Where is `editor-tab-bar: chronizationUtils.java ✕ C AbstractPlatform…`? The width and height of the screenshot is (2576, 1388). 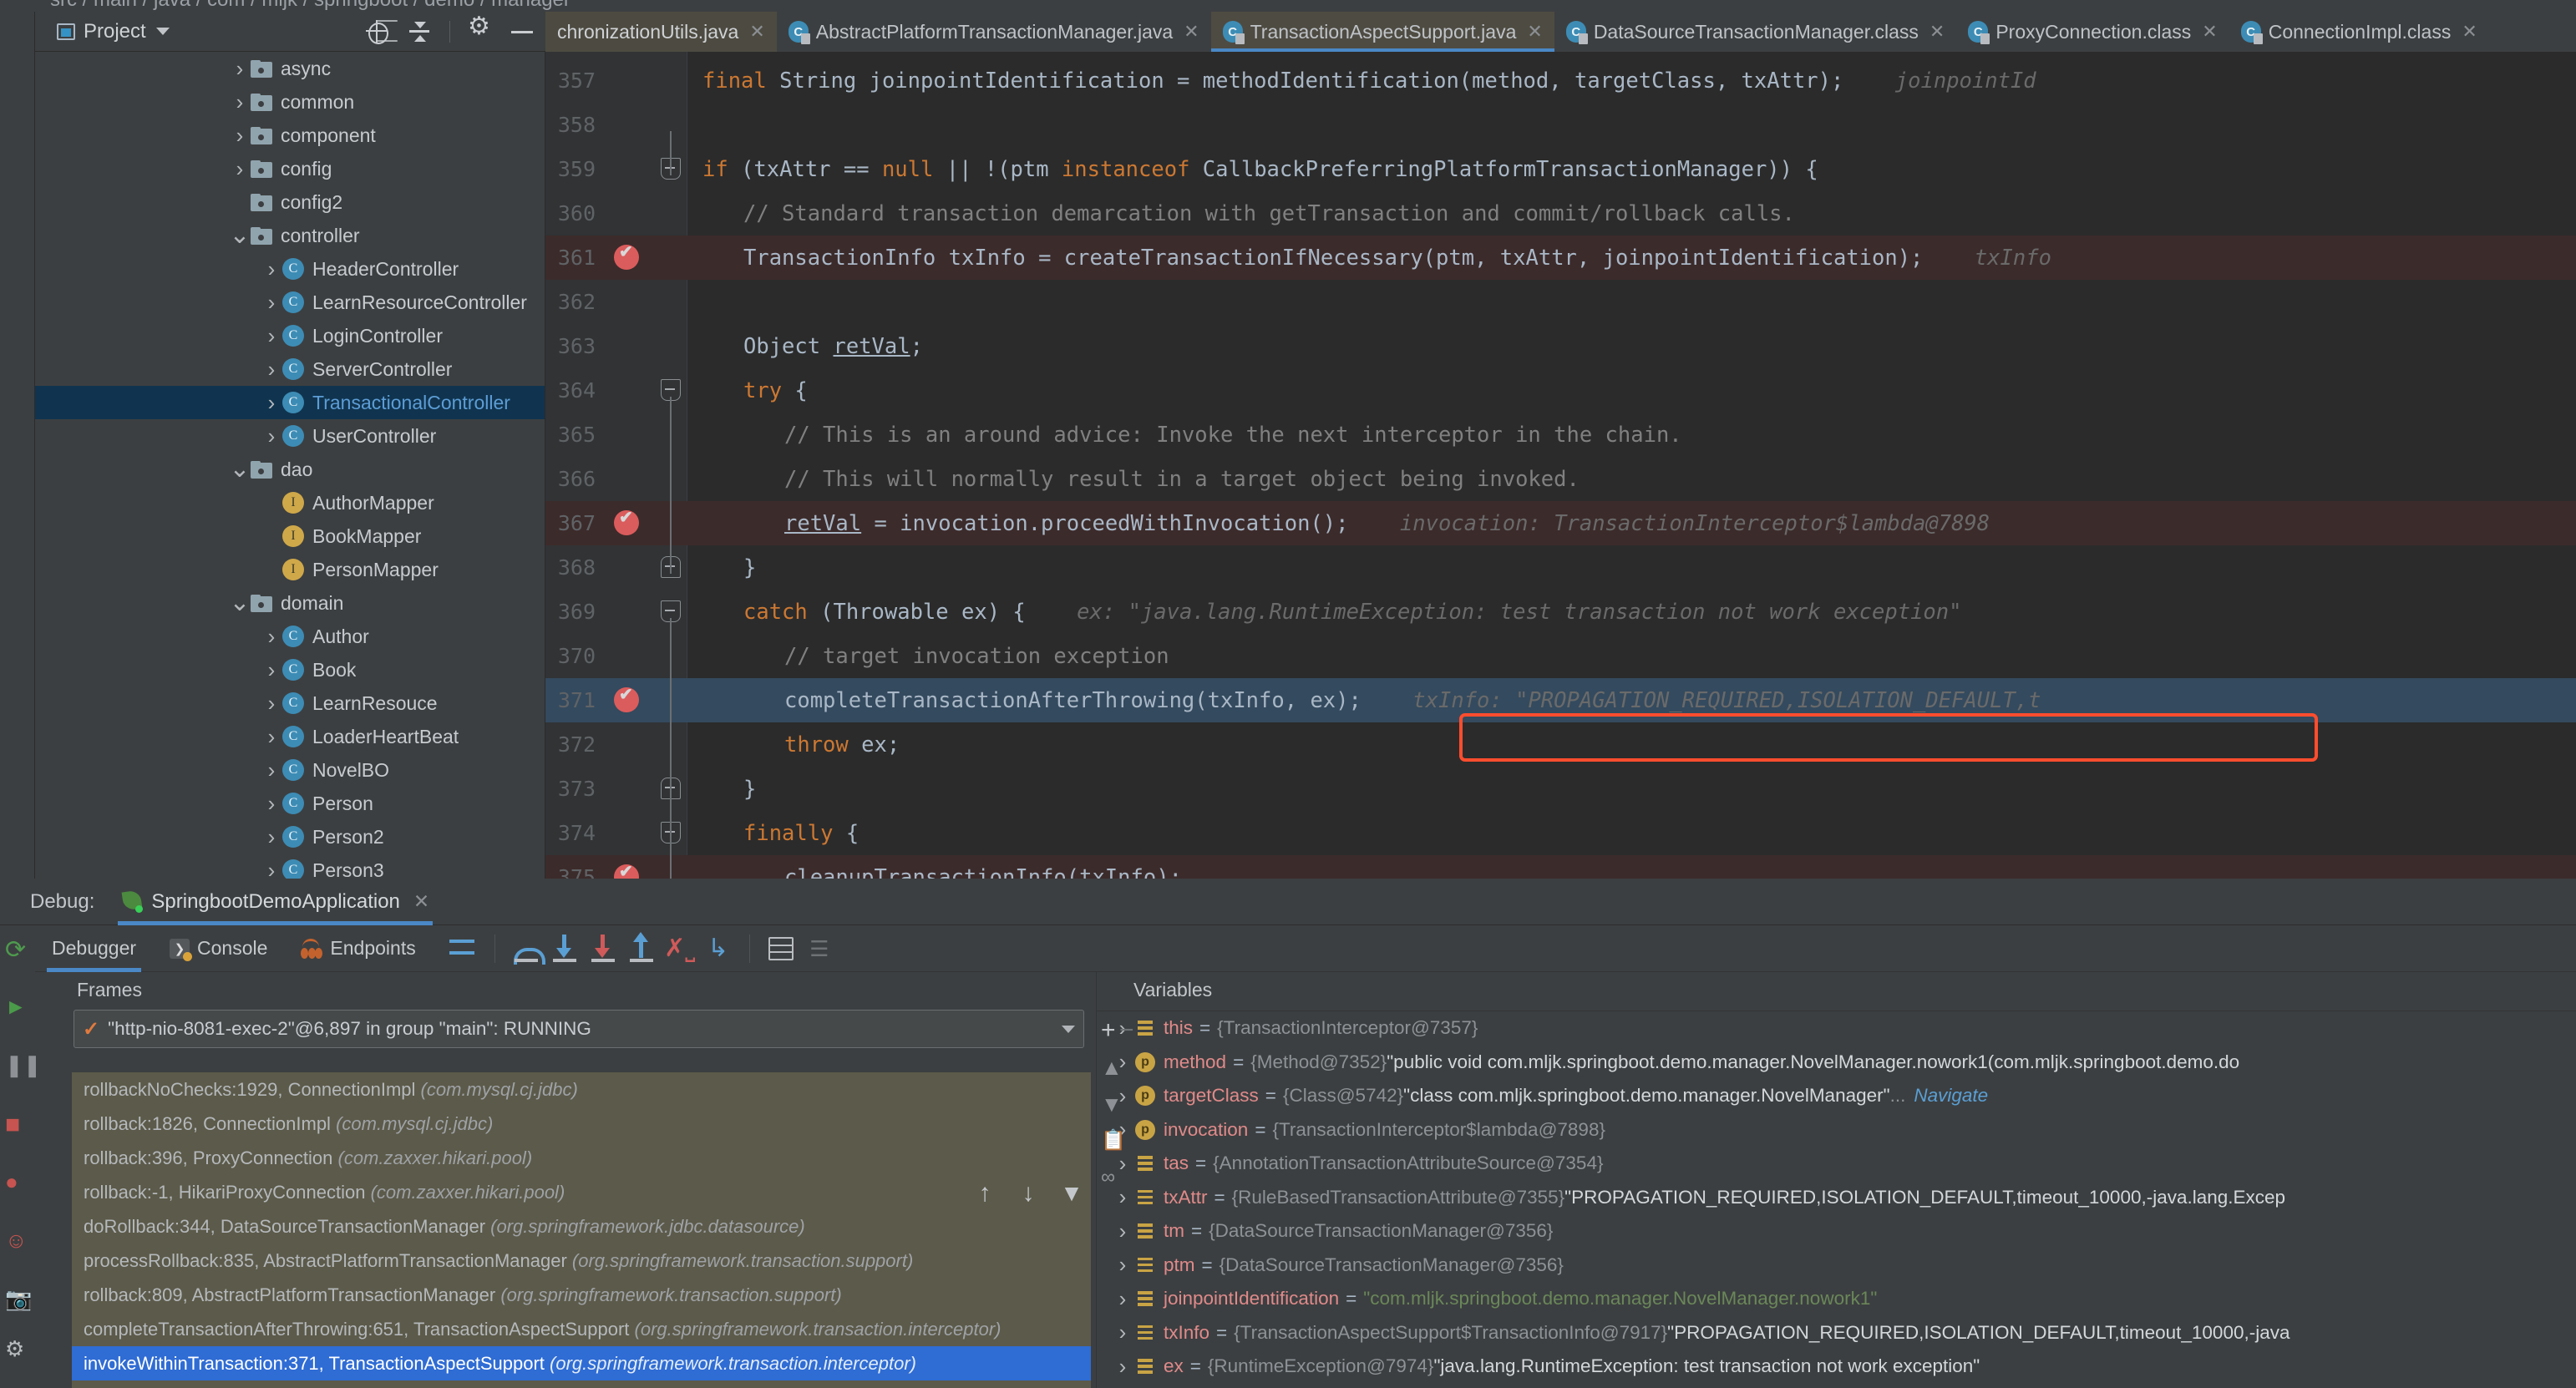 editor-tab-bar: chronizationUtils.java ✕ C AbstractPlatform… is located at coordinates (1560, 32).